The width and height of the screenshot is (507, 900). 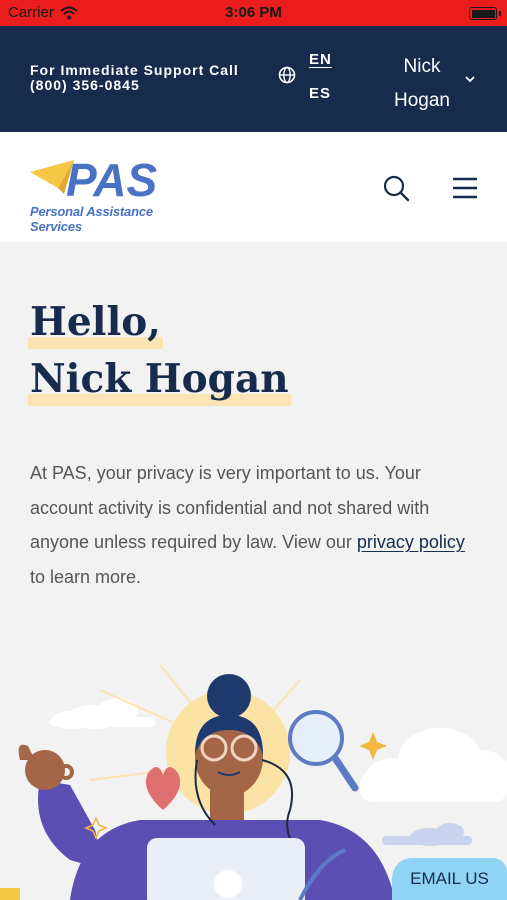 I want to click on cloud-right, so click(x=433, y=765).